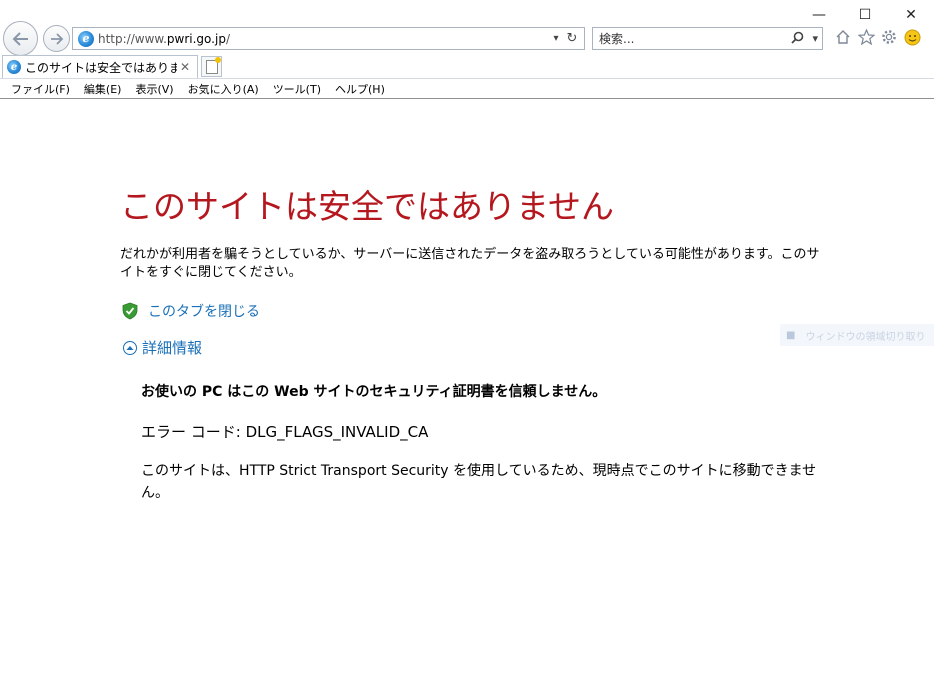 This screenshot has height=680, width=934. Describe the element at coordinates (866, 37) in the screenshot. I see `favorites-star-icon` at that location.